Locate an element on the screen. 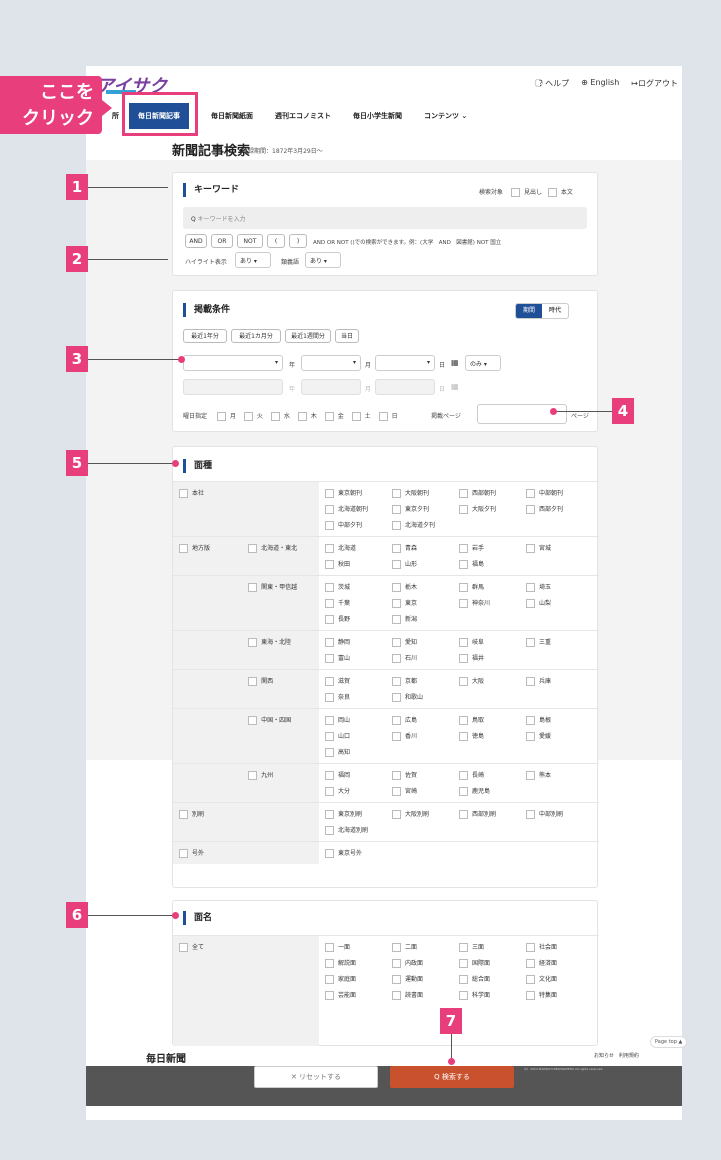 This screenshot has height=1160, width=721. year-select: ▾ is located at coordinates (233, 363).